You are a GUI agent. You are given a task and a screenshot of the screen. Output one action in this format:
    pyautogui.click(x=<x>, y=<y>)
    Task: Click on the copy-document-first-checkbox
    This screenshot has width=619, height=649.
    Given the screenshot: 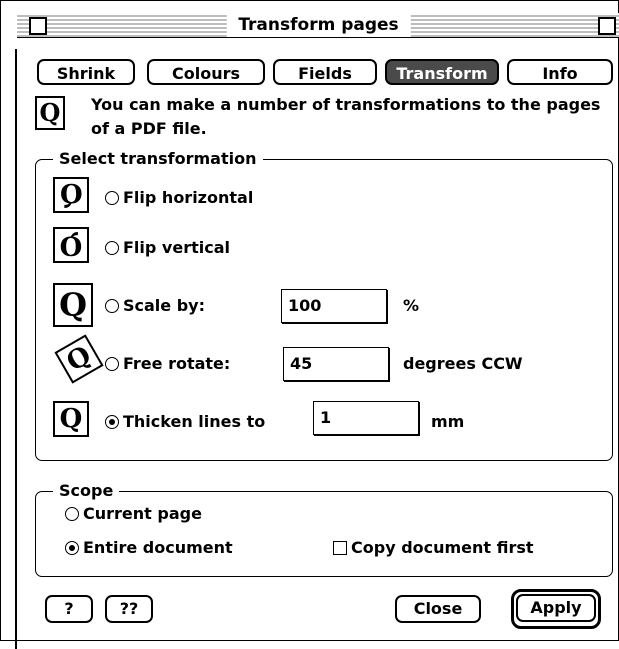 What is the action you would take?
    pyautogui.click(x=340, y=548)
    